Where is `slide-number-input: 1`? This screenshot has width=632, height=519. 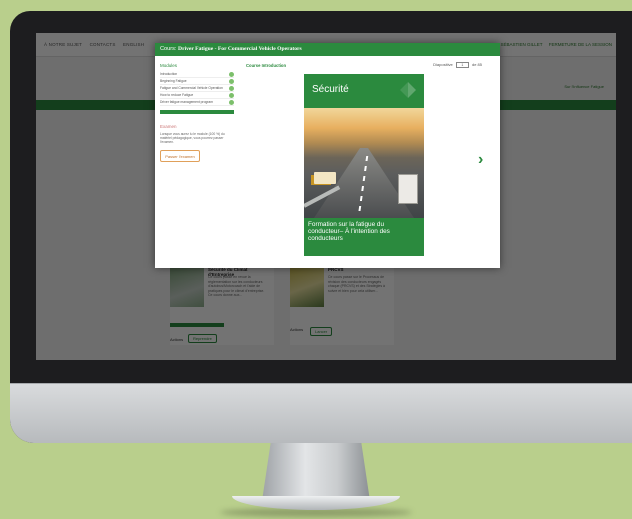
slide-number-input: 1 is located at coordinates (462, 65).